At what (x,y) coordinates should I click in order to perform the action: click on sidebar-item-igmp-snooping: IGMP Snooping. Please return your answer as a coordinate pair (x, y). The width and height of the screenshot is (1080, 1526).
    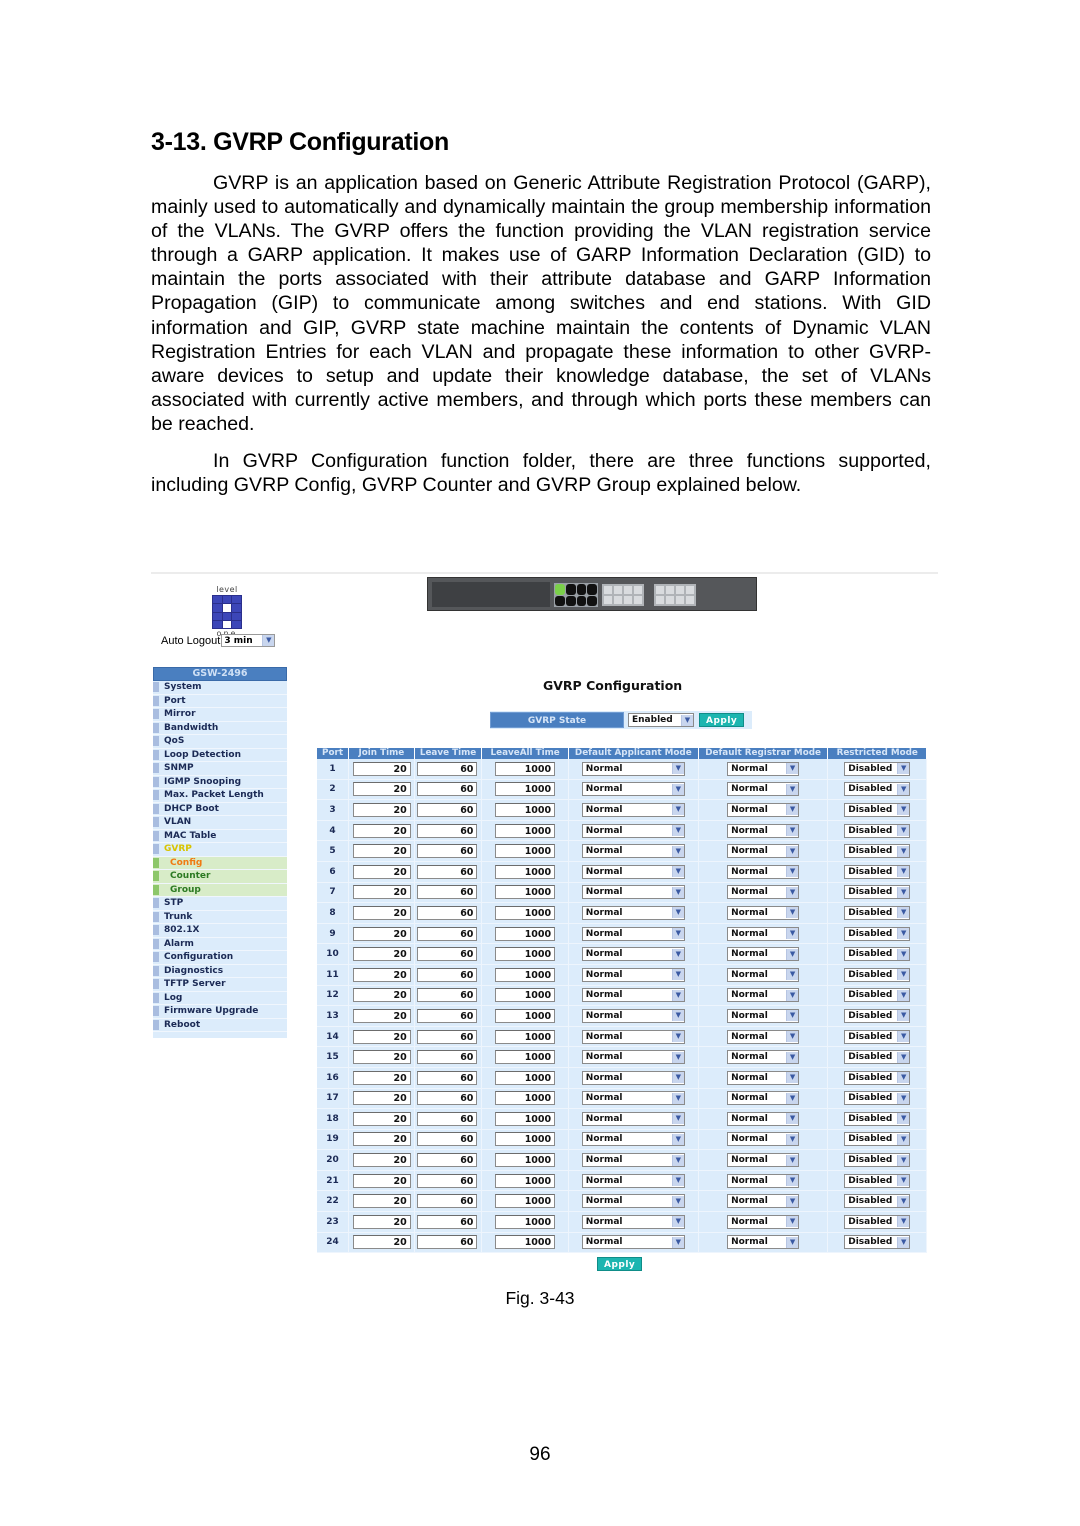
    Looking at the image, I should click on (220, 782).